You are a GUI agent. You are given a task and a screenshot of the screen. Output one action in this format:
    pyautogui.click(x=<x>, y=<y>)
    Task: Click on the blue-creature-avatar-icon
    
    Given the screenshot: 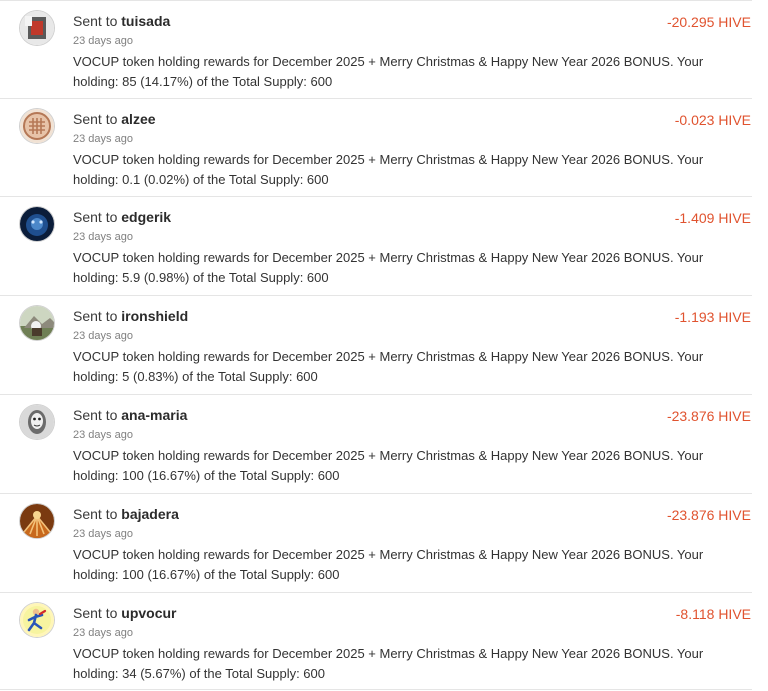 What is the action you would take?
    pyautogui.click(x=37, y=224)
    